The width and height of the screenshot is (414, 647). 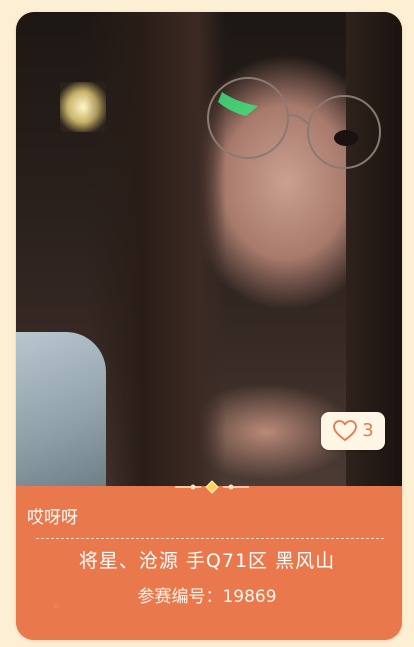 I want to click on like-count: 3, so click(x=368, y=430).